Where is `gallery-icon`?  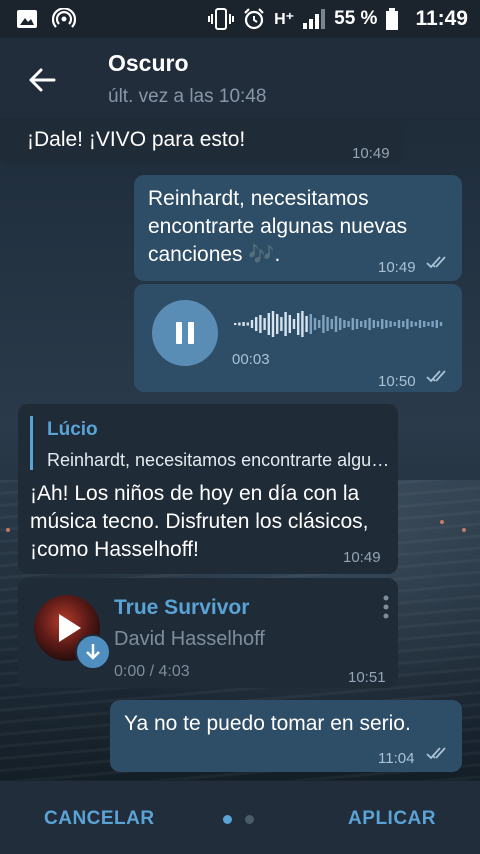
gallery-icon is located at coordinates (27, 19).